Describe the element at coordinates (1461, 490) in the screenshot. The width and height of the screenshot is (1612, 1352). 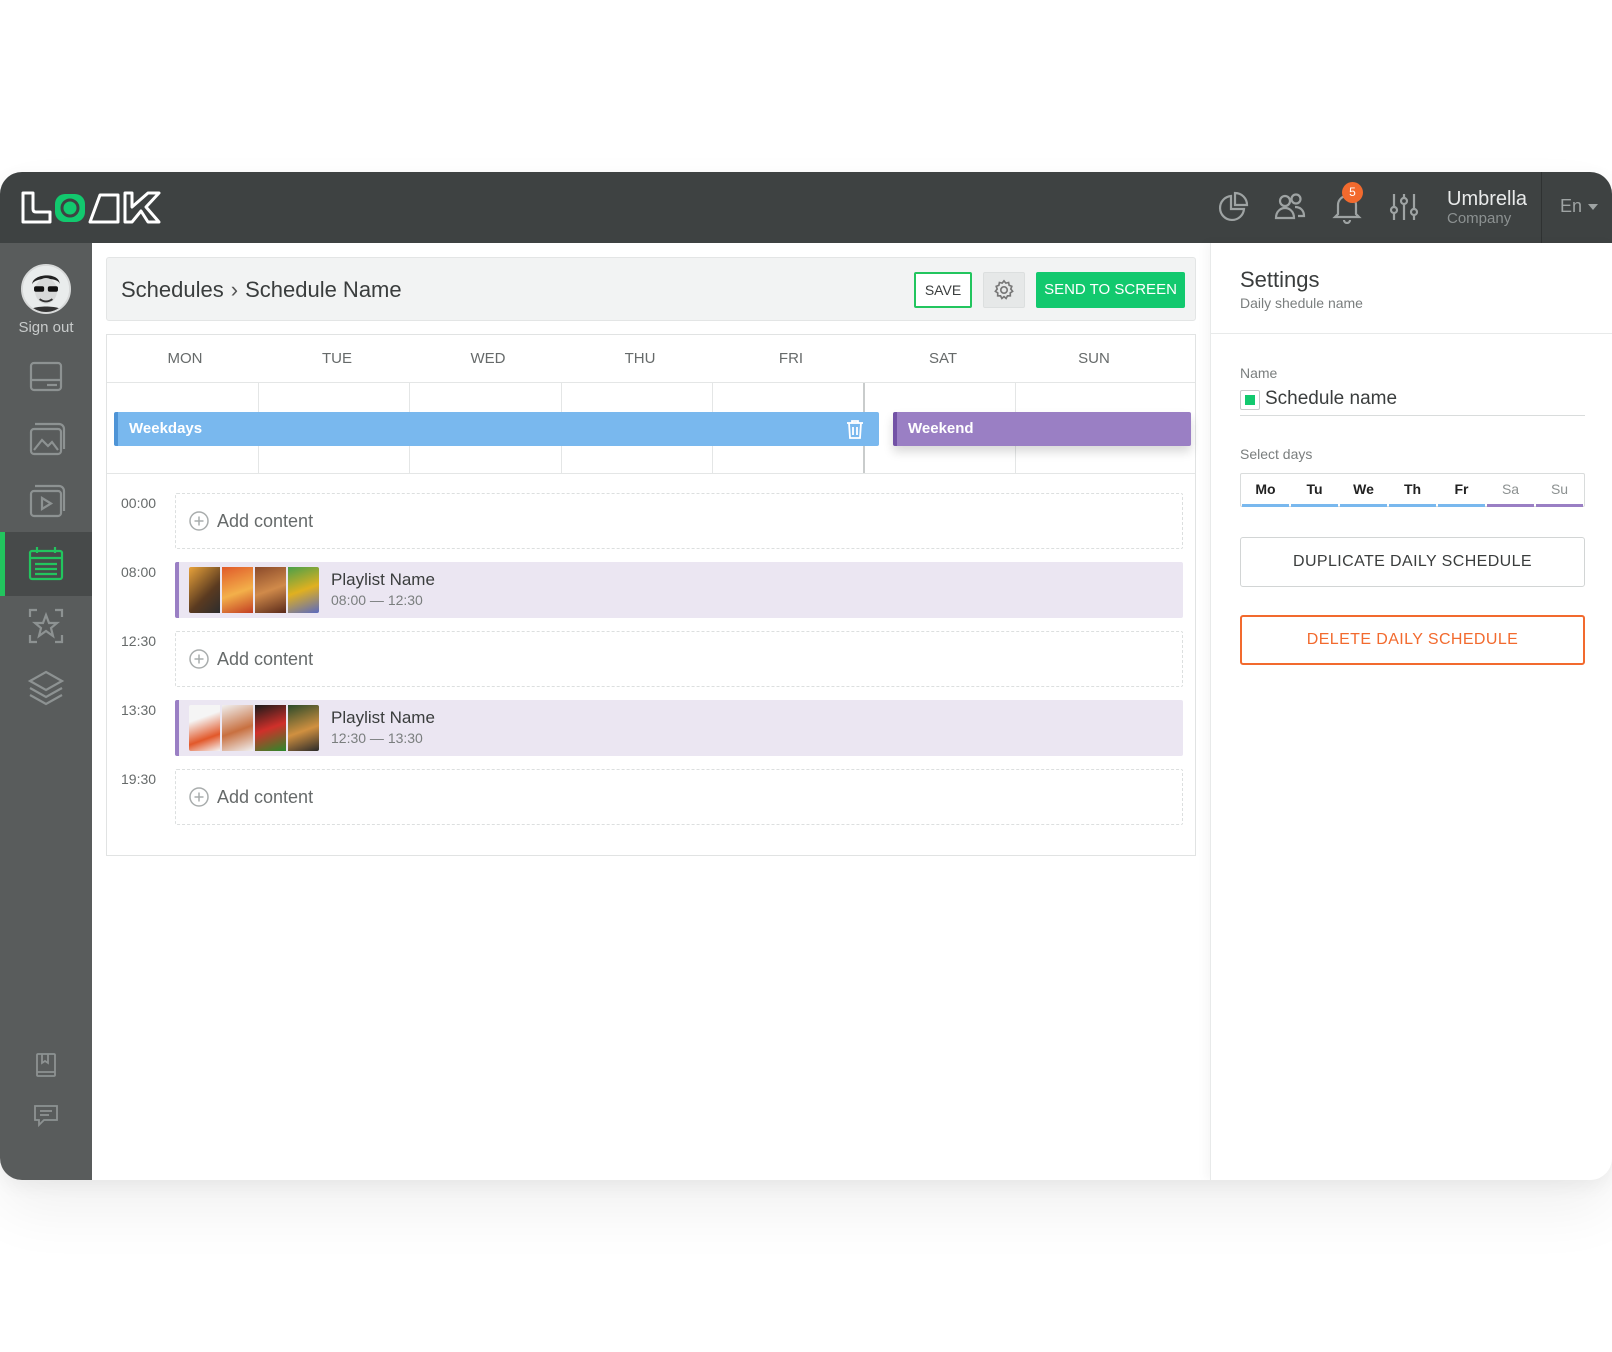
I see `day-toggle-fr: Fr` at that location.